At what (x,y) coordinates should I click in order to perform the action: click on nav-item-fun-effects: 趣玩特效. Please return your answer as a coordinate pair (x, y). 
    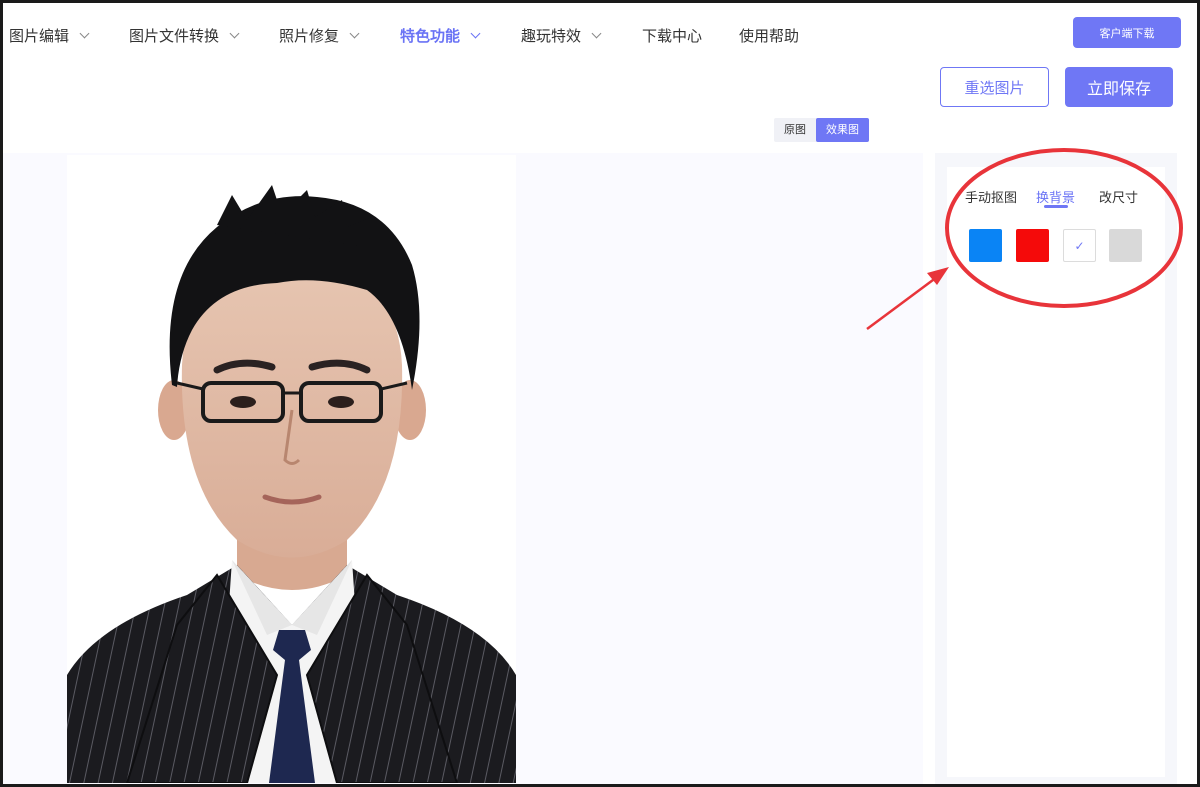
    Looking at the image, I should click on (561, 35).